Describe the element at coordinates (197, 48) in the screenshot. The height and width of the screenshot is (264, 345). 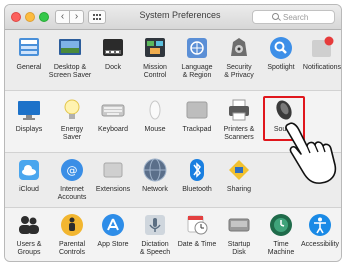
I see `language-region-icon` at that location.